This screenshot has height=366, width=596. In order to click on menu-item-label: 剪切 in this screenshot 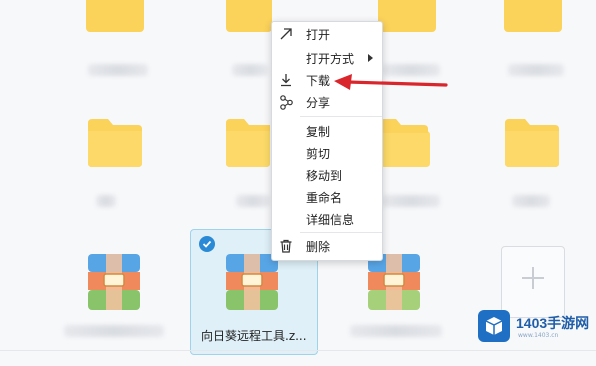, I will do `click(318, 153)`.